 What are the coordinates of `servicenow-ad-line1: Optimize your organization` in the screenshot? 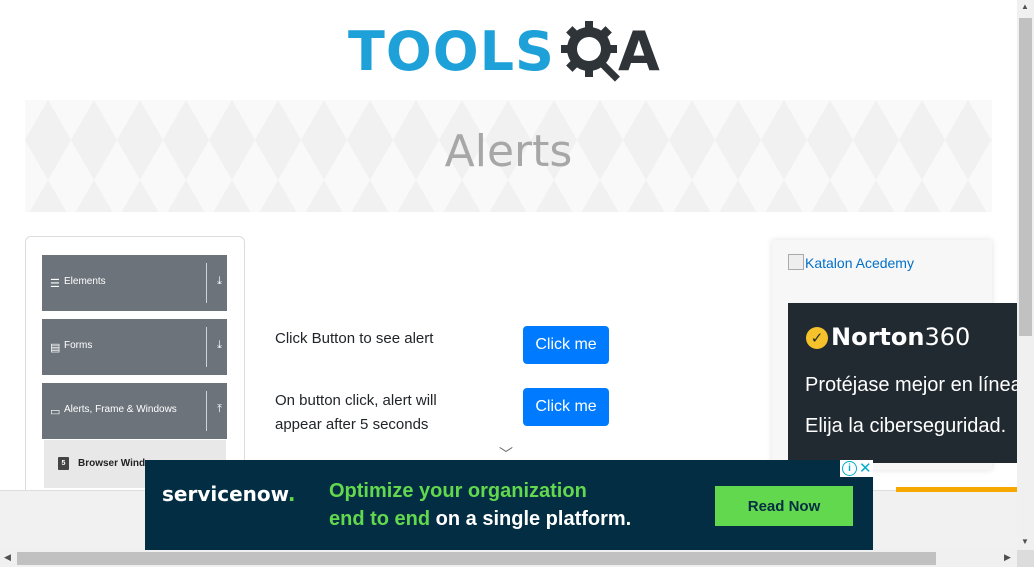 It's located at (458, 491).